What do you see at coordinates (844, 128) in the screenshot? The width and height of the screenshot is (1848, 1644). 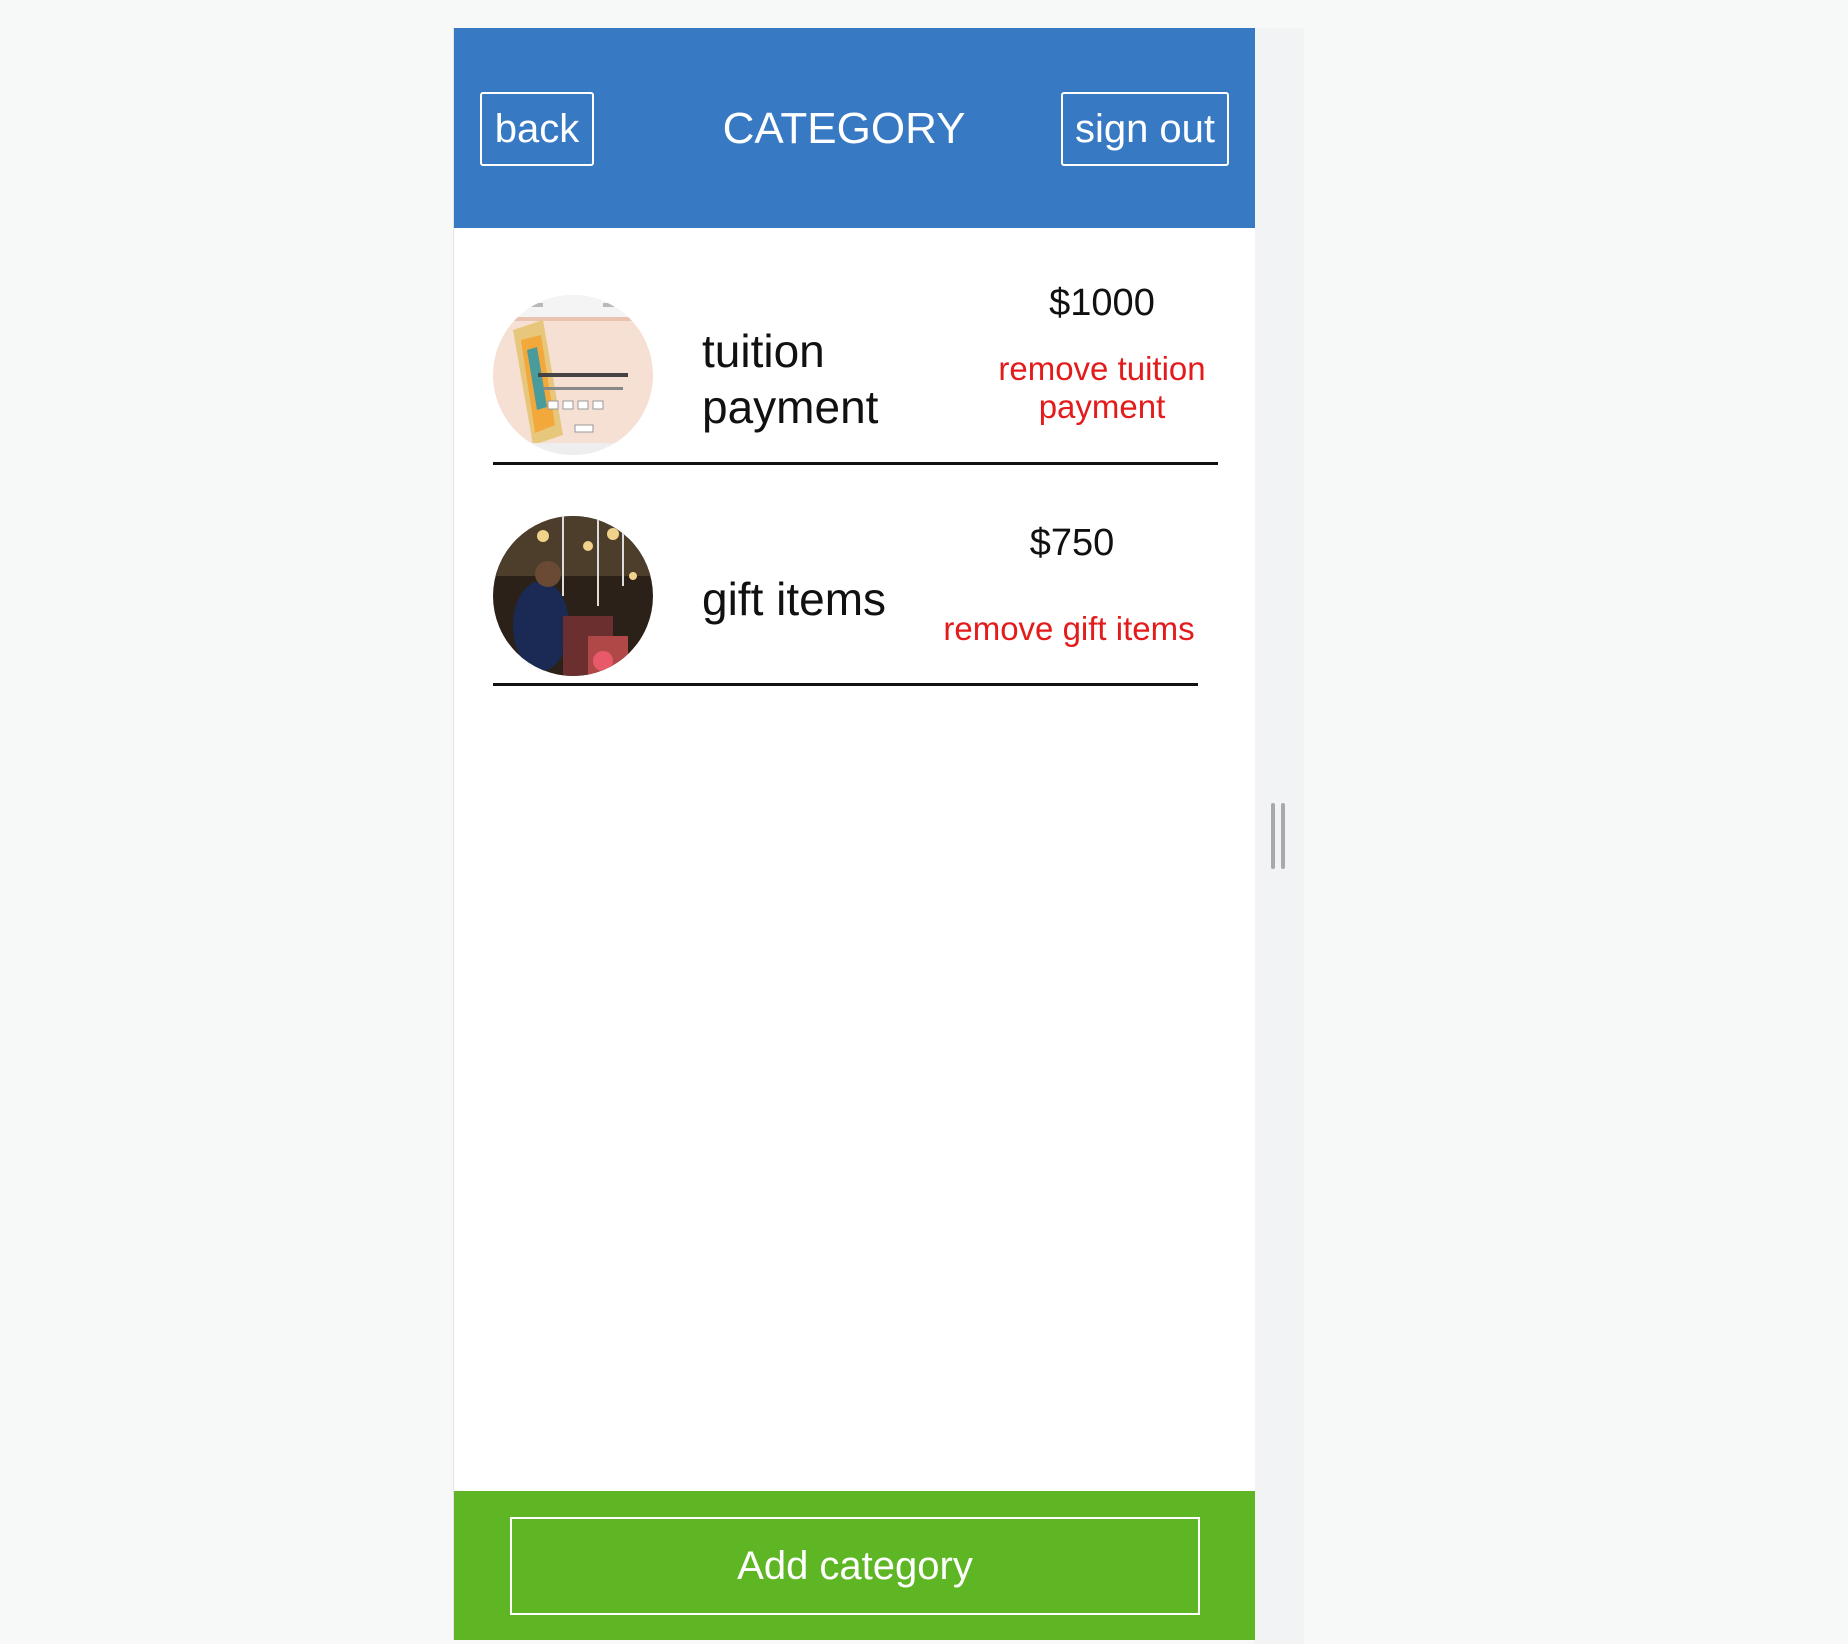 I see `page-title: CATEGORY` at bounding box center [844, 128].